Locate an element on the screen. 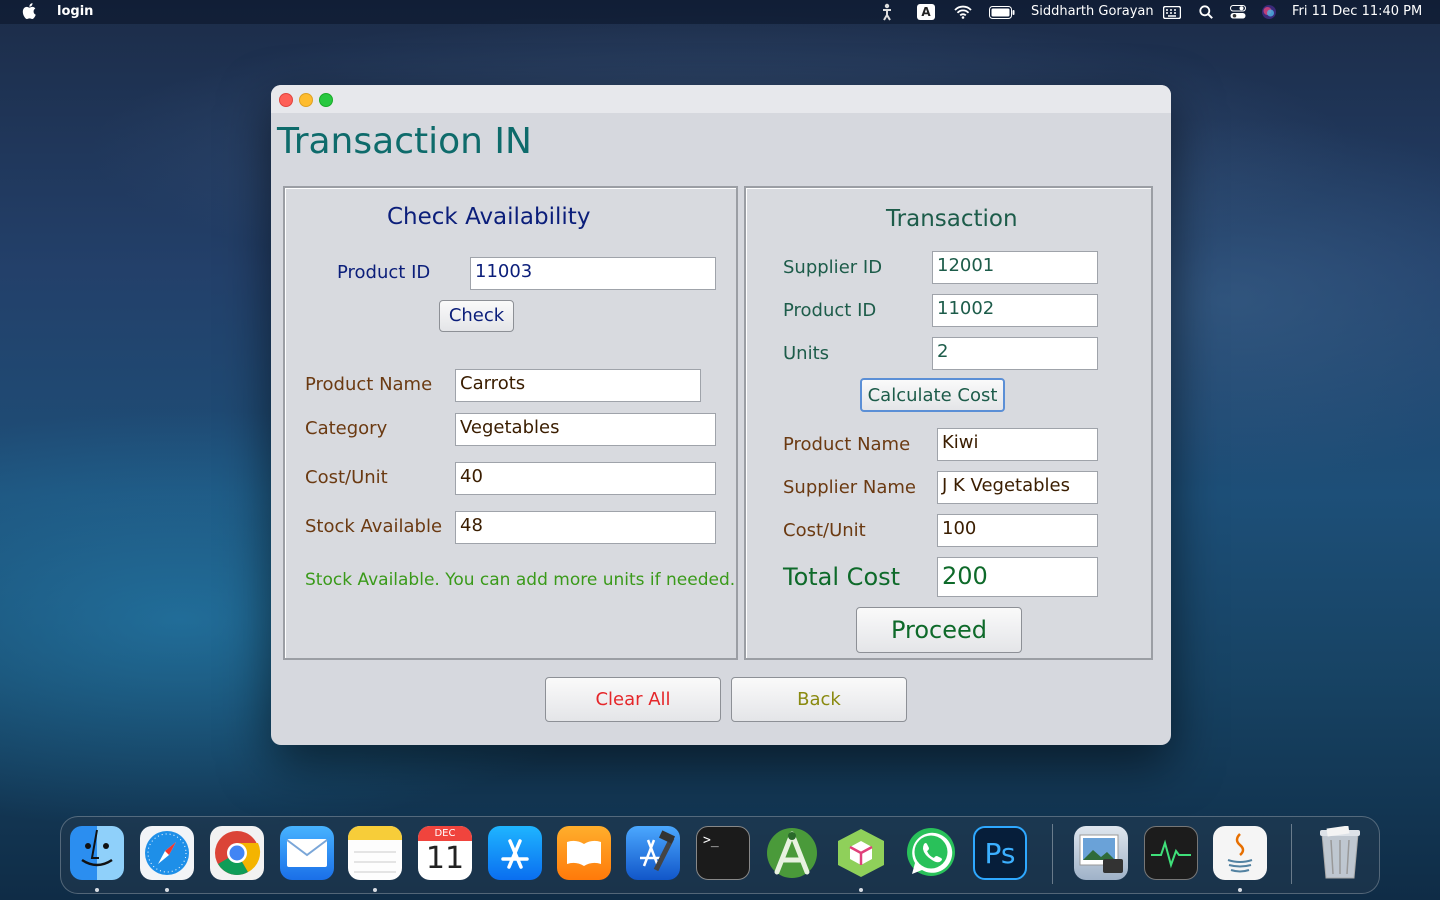 The image size is (1440, 900). product-name-label: Product Name is located at coordinates (369, 384).